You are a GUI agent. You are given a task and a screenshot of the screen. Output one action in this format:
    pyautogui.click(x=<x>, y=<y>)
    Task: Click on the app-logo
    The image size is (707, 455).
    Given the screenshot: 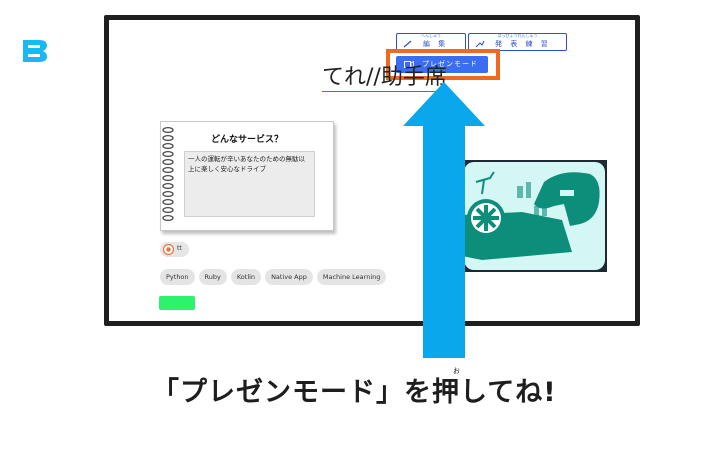 What is the action you would take?
    pyautogui.click(x=35, y=51)
    